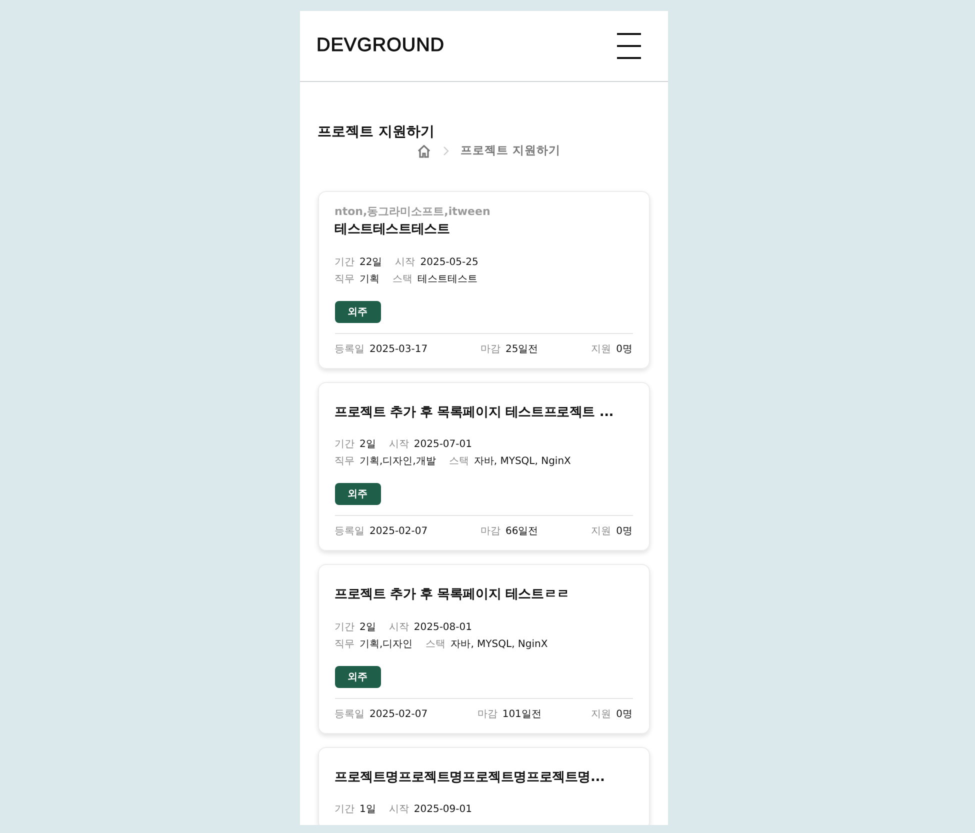 This screenshot has width=975, height=833. I want to click on chevron-icon, so click(445, 151).